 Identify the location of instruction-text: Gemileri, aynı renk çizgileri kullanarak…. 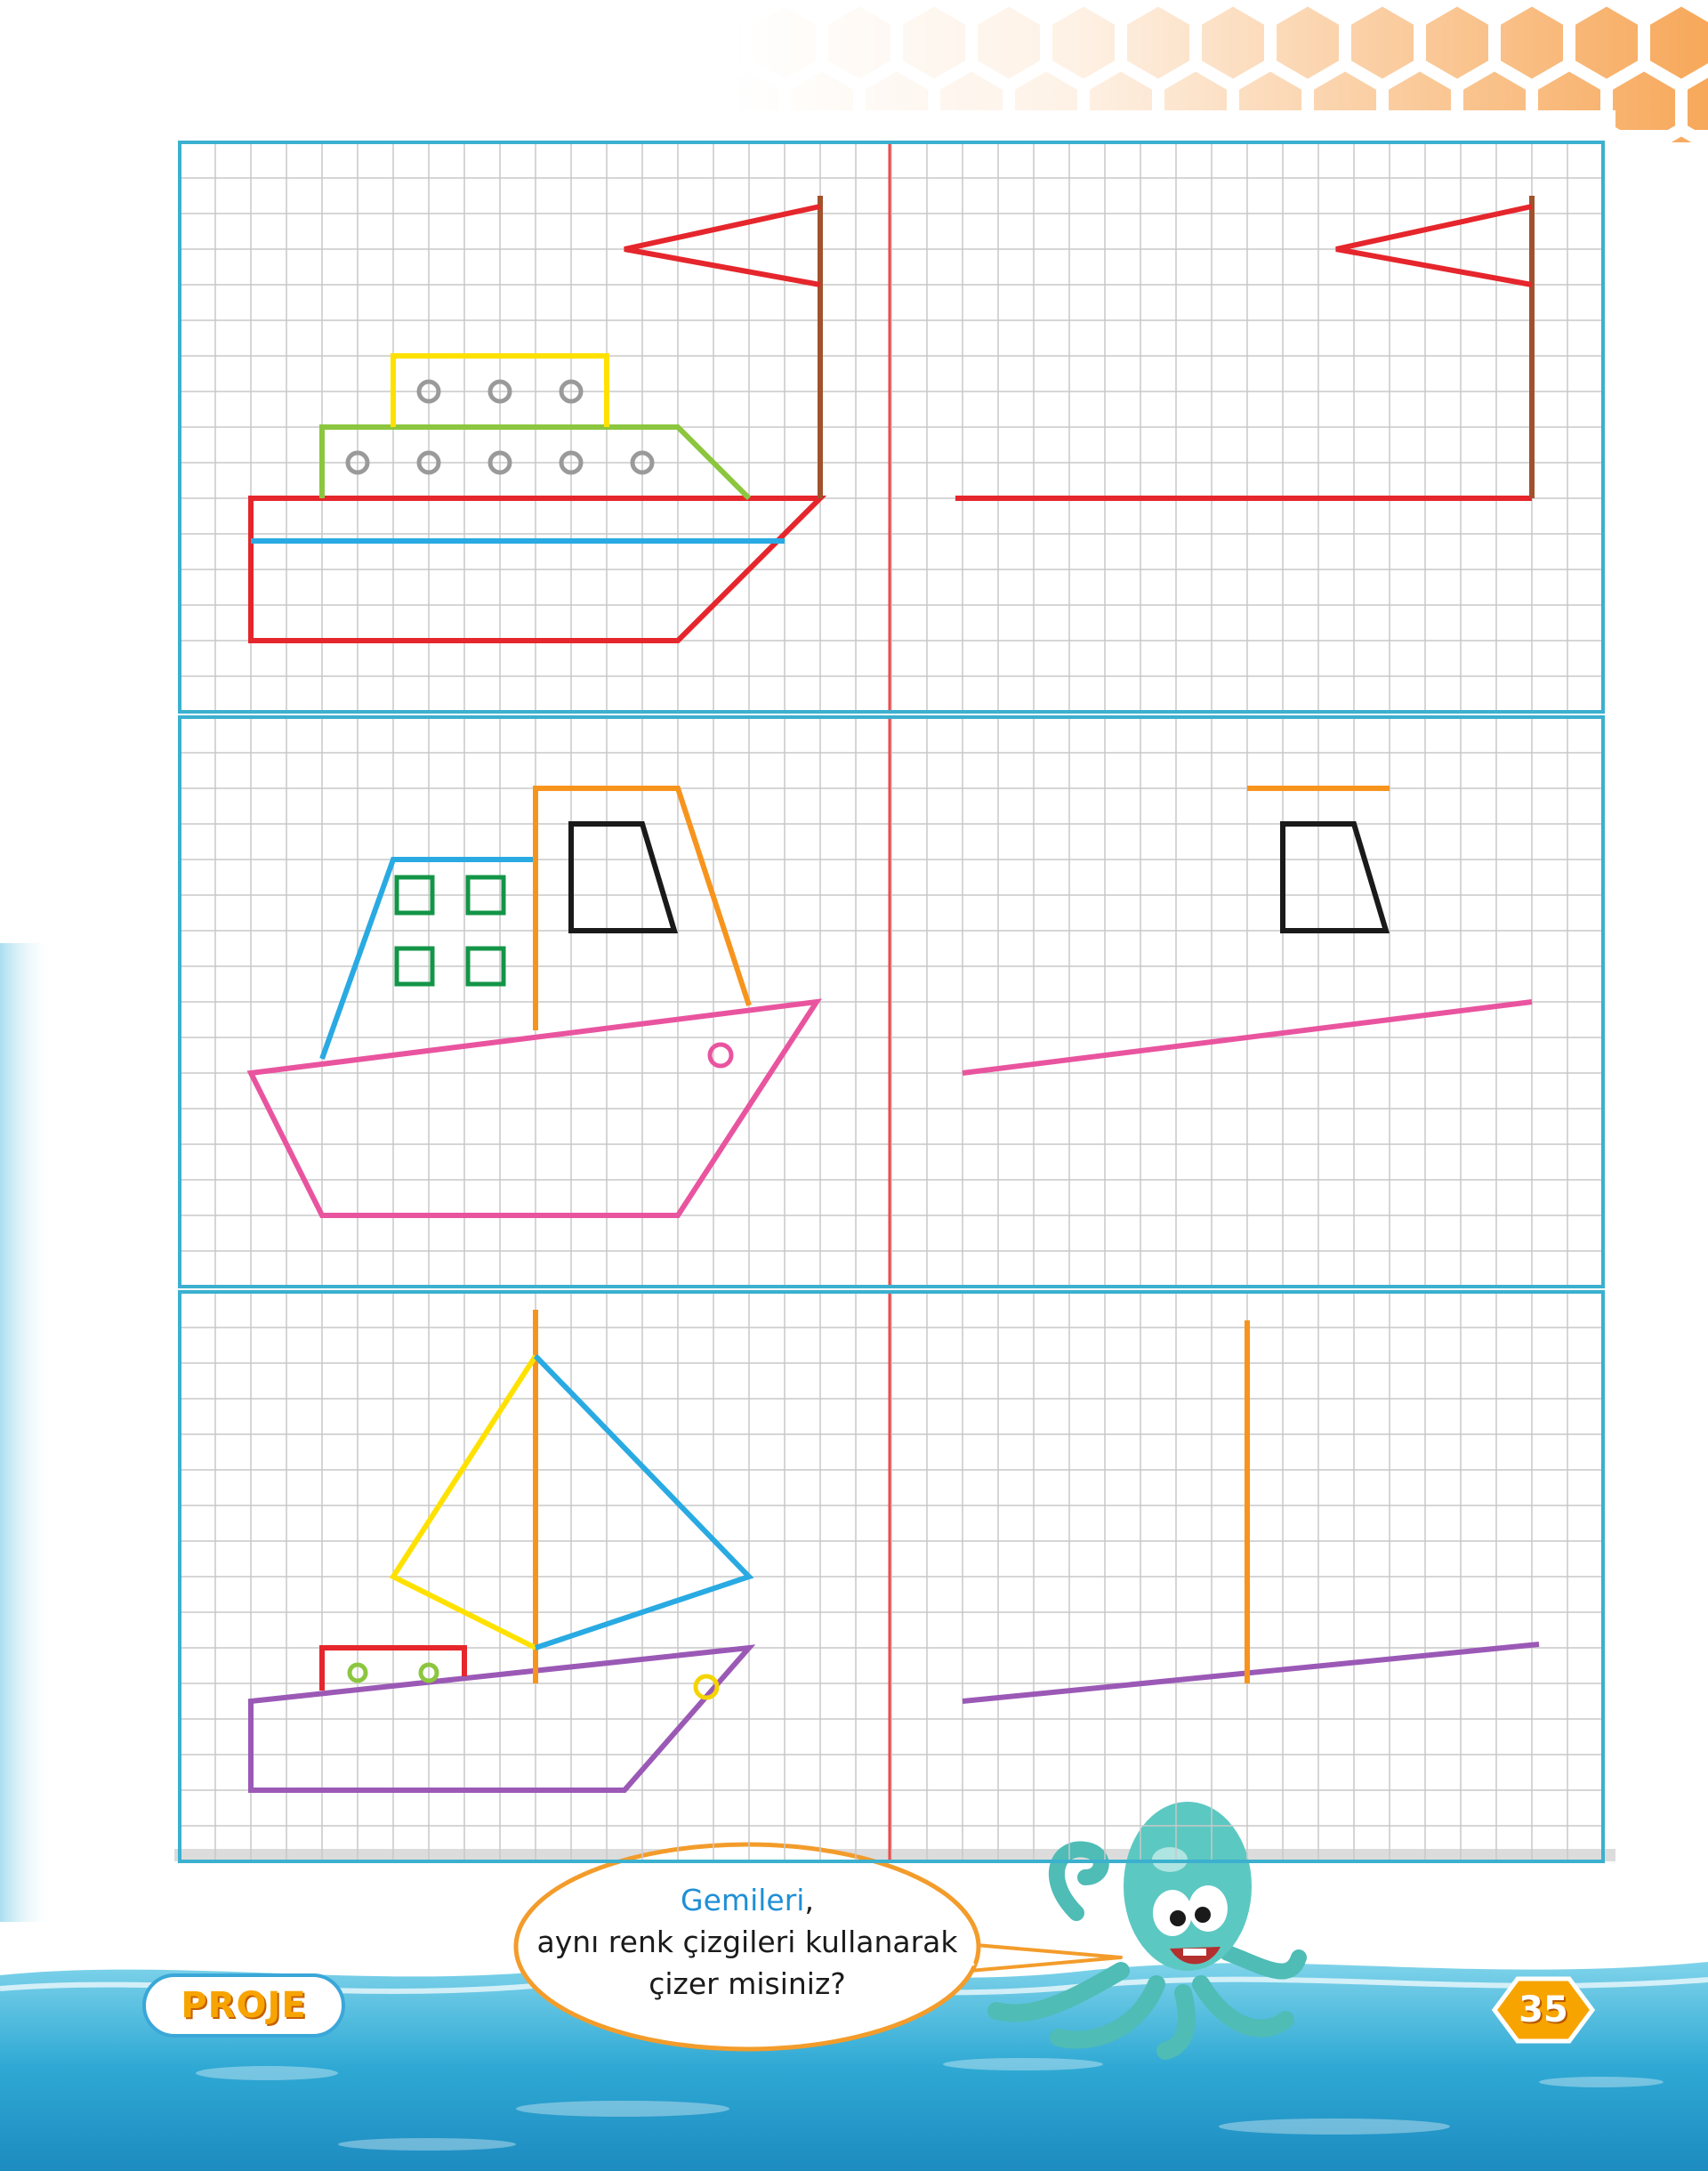
(747, 1942).